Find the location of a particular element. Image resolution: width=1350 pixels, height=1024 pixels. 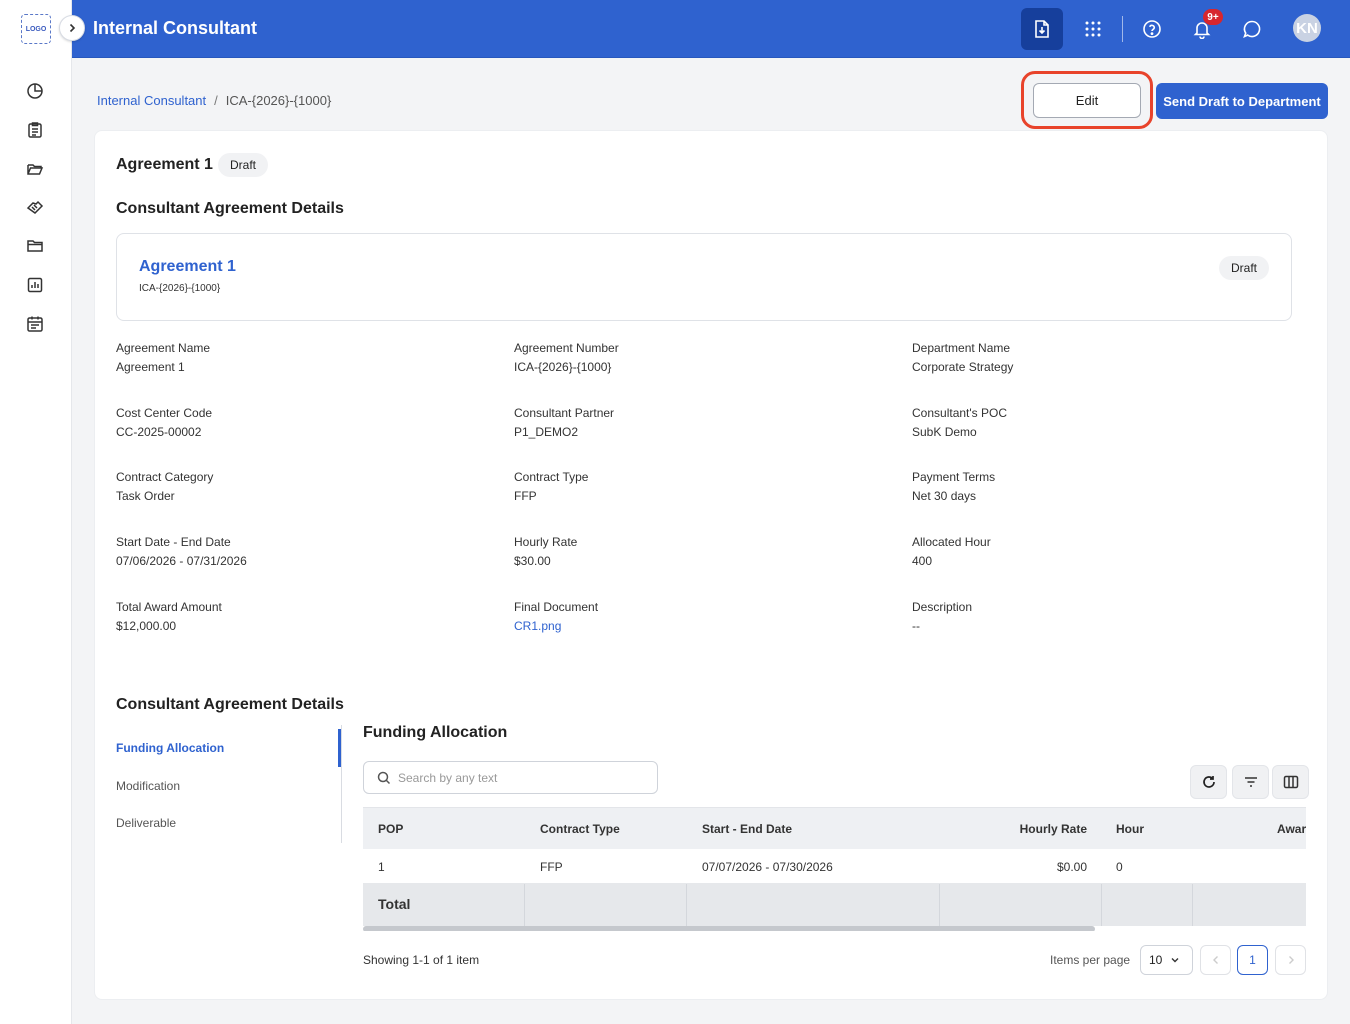

summary-agreement-name: Agreement 1 is located at coordinates (187, 266).